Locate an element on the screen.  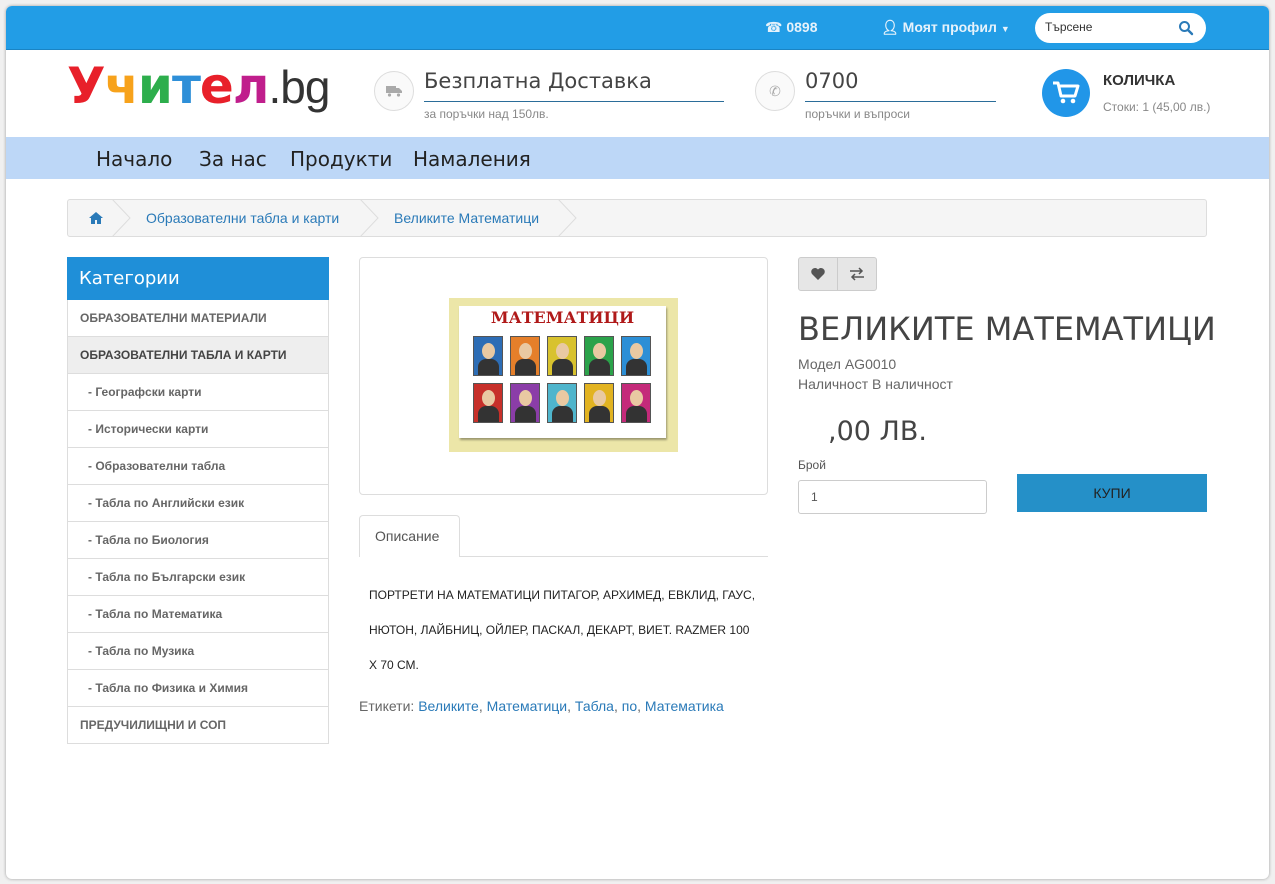
tab-divider is located at coordinates (614, 556).